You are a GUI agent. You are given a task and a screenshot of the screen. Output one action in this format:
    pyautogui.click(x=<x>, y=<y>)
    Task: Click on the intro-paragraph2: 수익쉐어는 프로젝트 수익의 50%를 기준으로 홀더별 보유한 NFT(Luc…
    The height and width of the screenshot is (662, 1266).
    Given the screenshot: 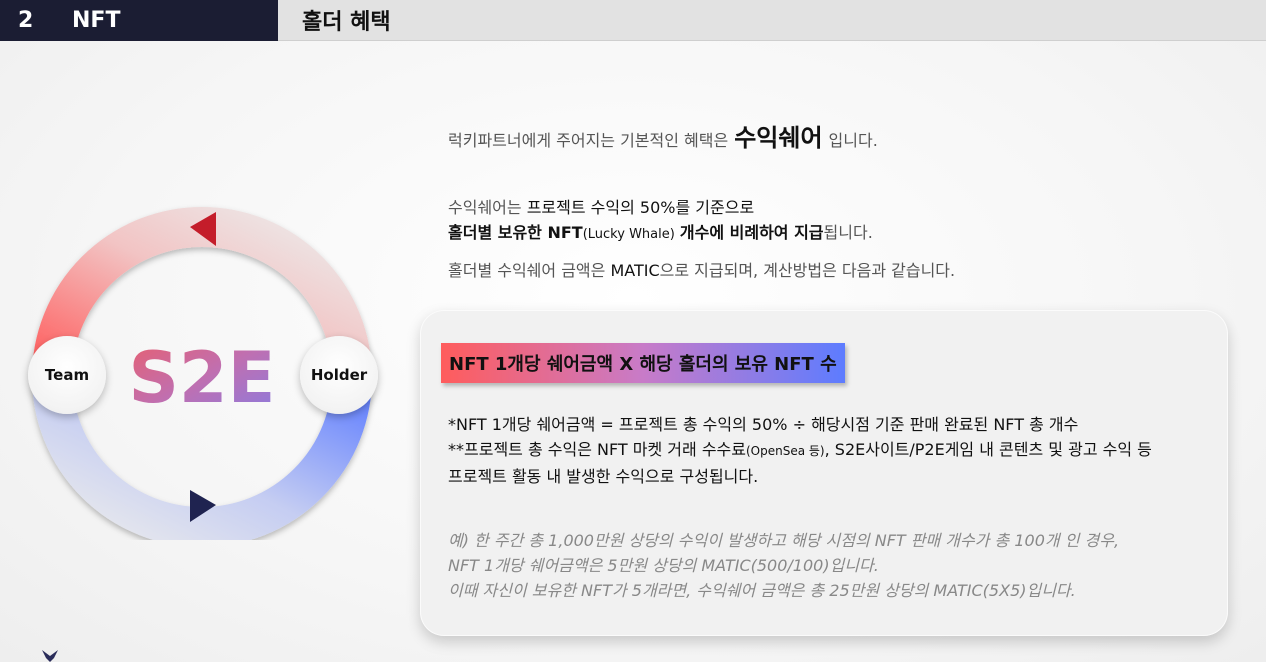 What is the action you would take?
    pyautogui.click(x=848, y=221)
    